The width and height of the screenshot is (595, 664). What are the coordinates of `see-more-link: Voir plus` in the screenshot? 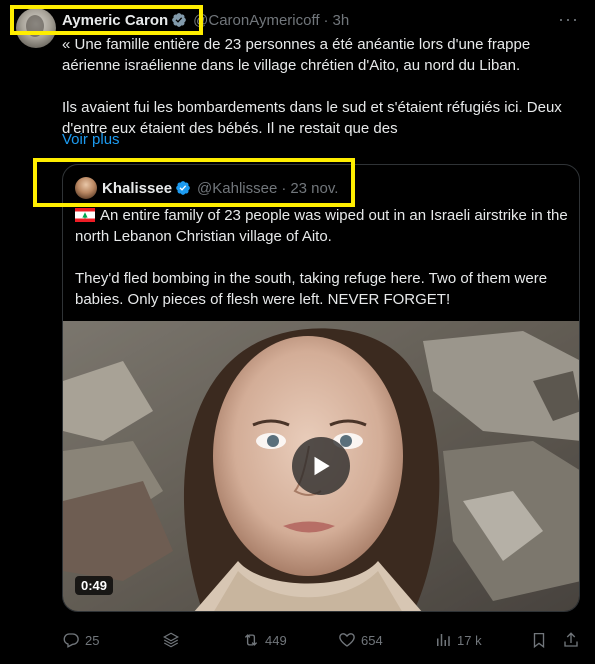 It's located at (91, 139).